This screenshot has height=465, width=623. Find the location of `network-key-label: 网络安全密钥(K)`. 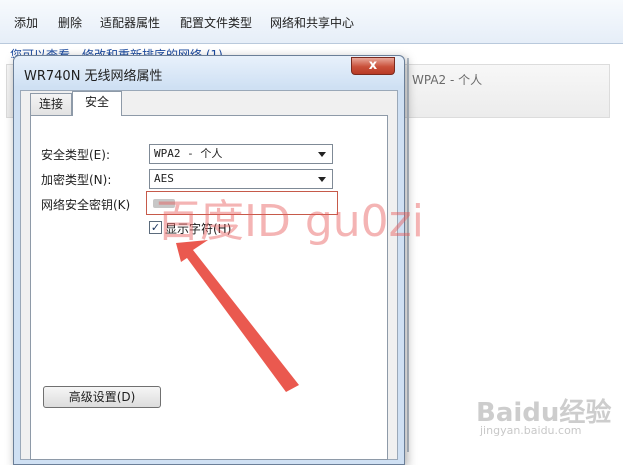

network-key-label: 网络安全密钥(K) is located at coordinates (86, 205).